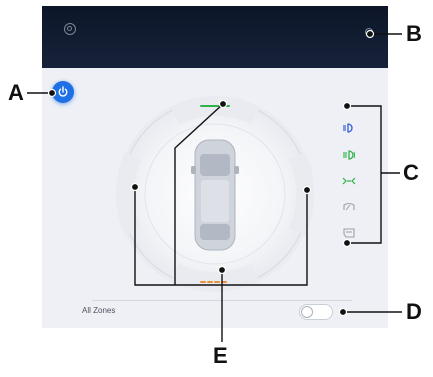  I want to click on callout-a: A, so click(16, 92).